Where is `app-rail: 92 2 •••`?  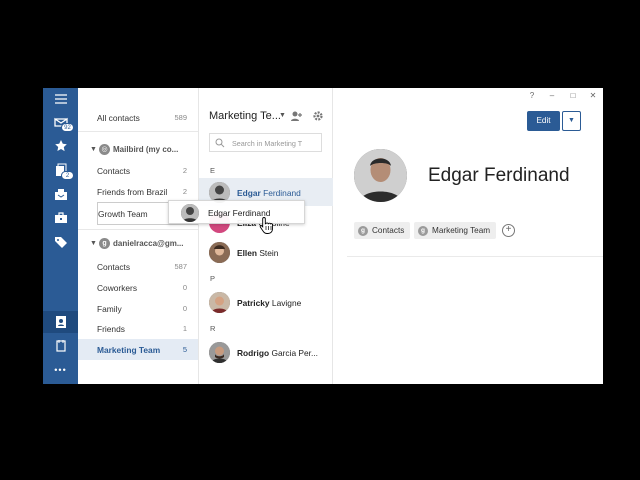 app-rail: 92 2 ••• is located at coordinates (60, 236).